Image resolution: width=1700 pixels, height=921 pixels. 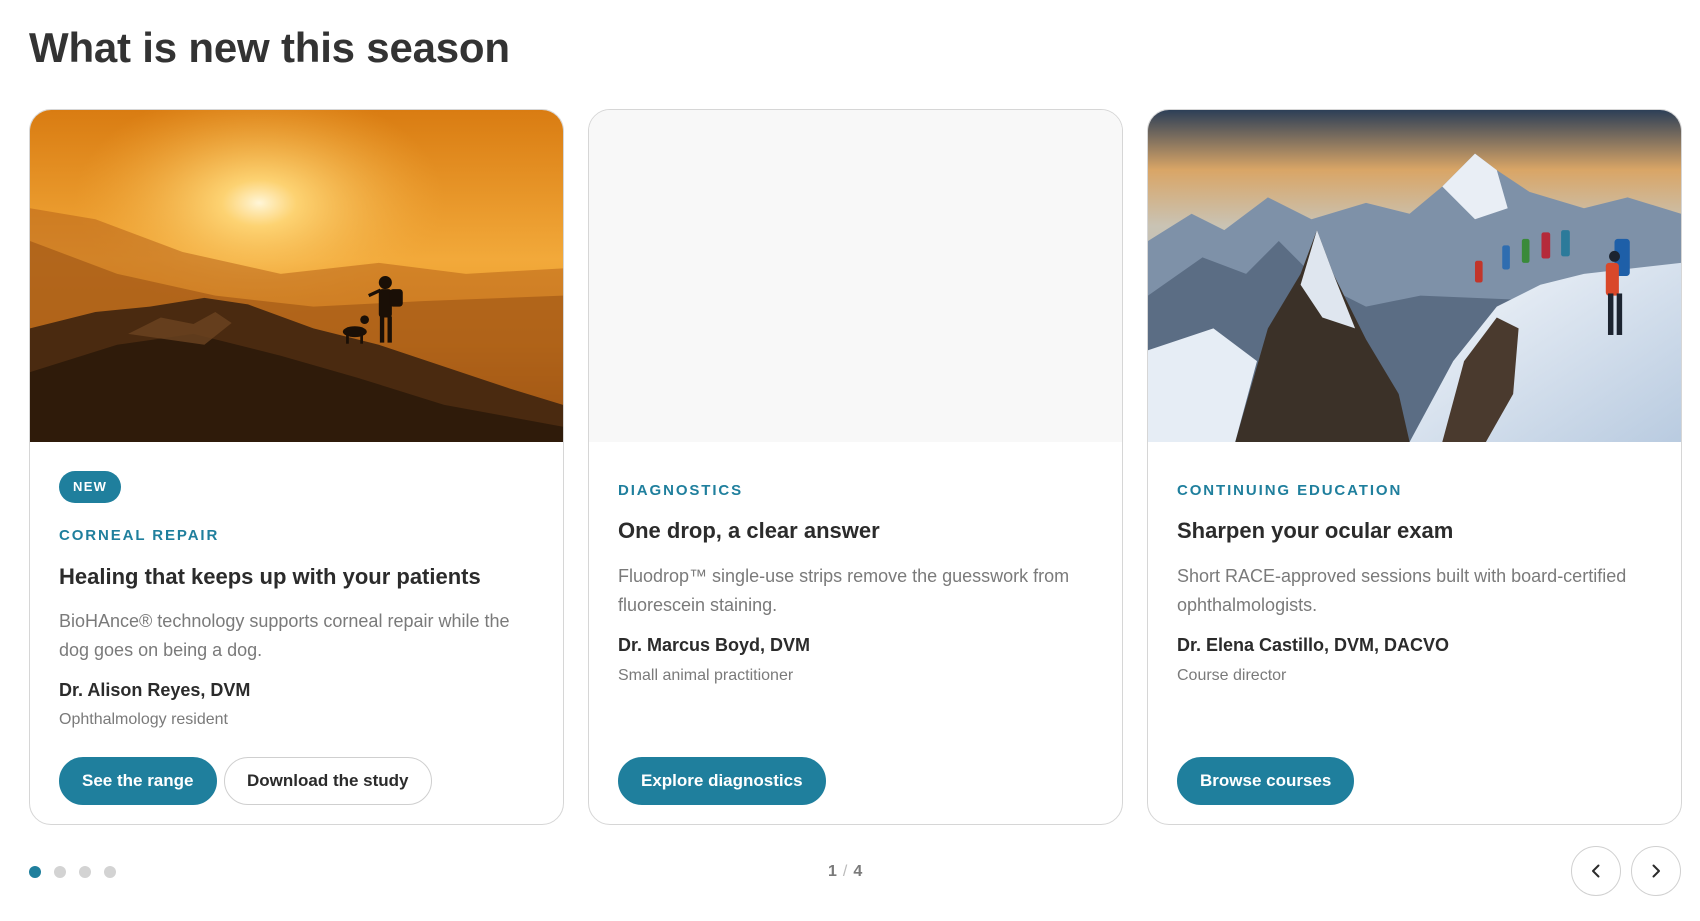 What do you see at coordinates (143, 719) in the screenshot?
I see `card-author-role: Ophthalmology resident` at bounding box center [143, 719].